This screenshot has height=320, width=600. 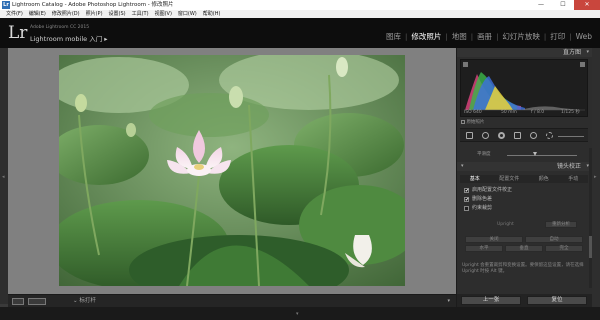 What do you see at coordinates (573, 179) in the screenshot?
I see `lens-tab: 手动` at bounding box center [573, 179].